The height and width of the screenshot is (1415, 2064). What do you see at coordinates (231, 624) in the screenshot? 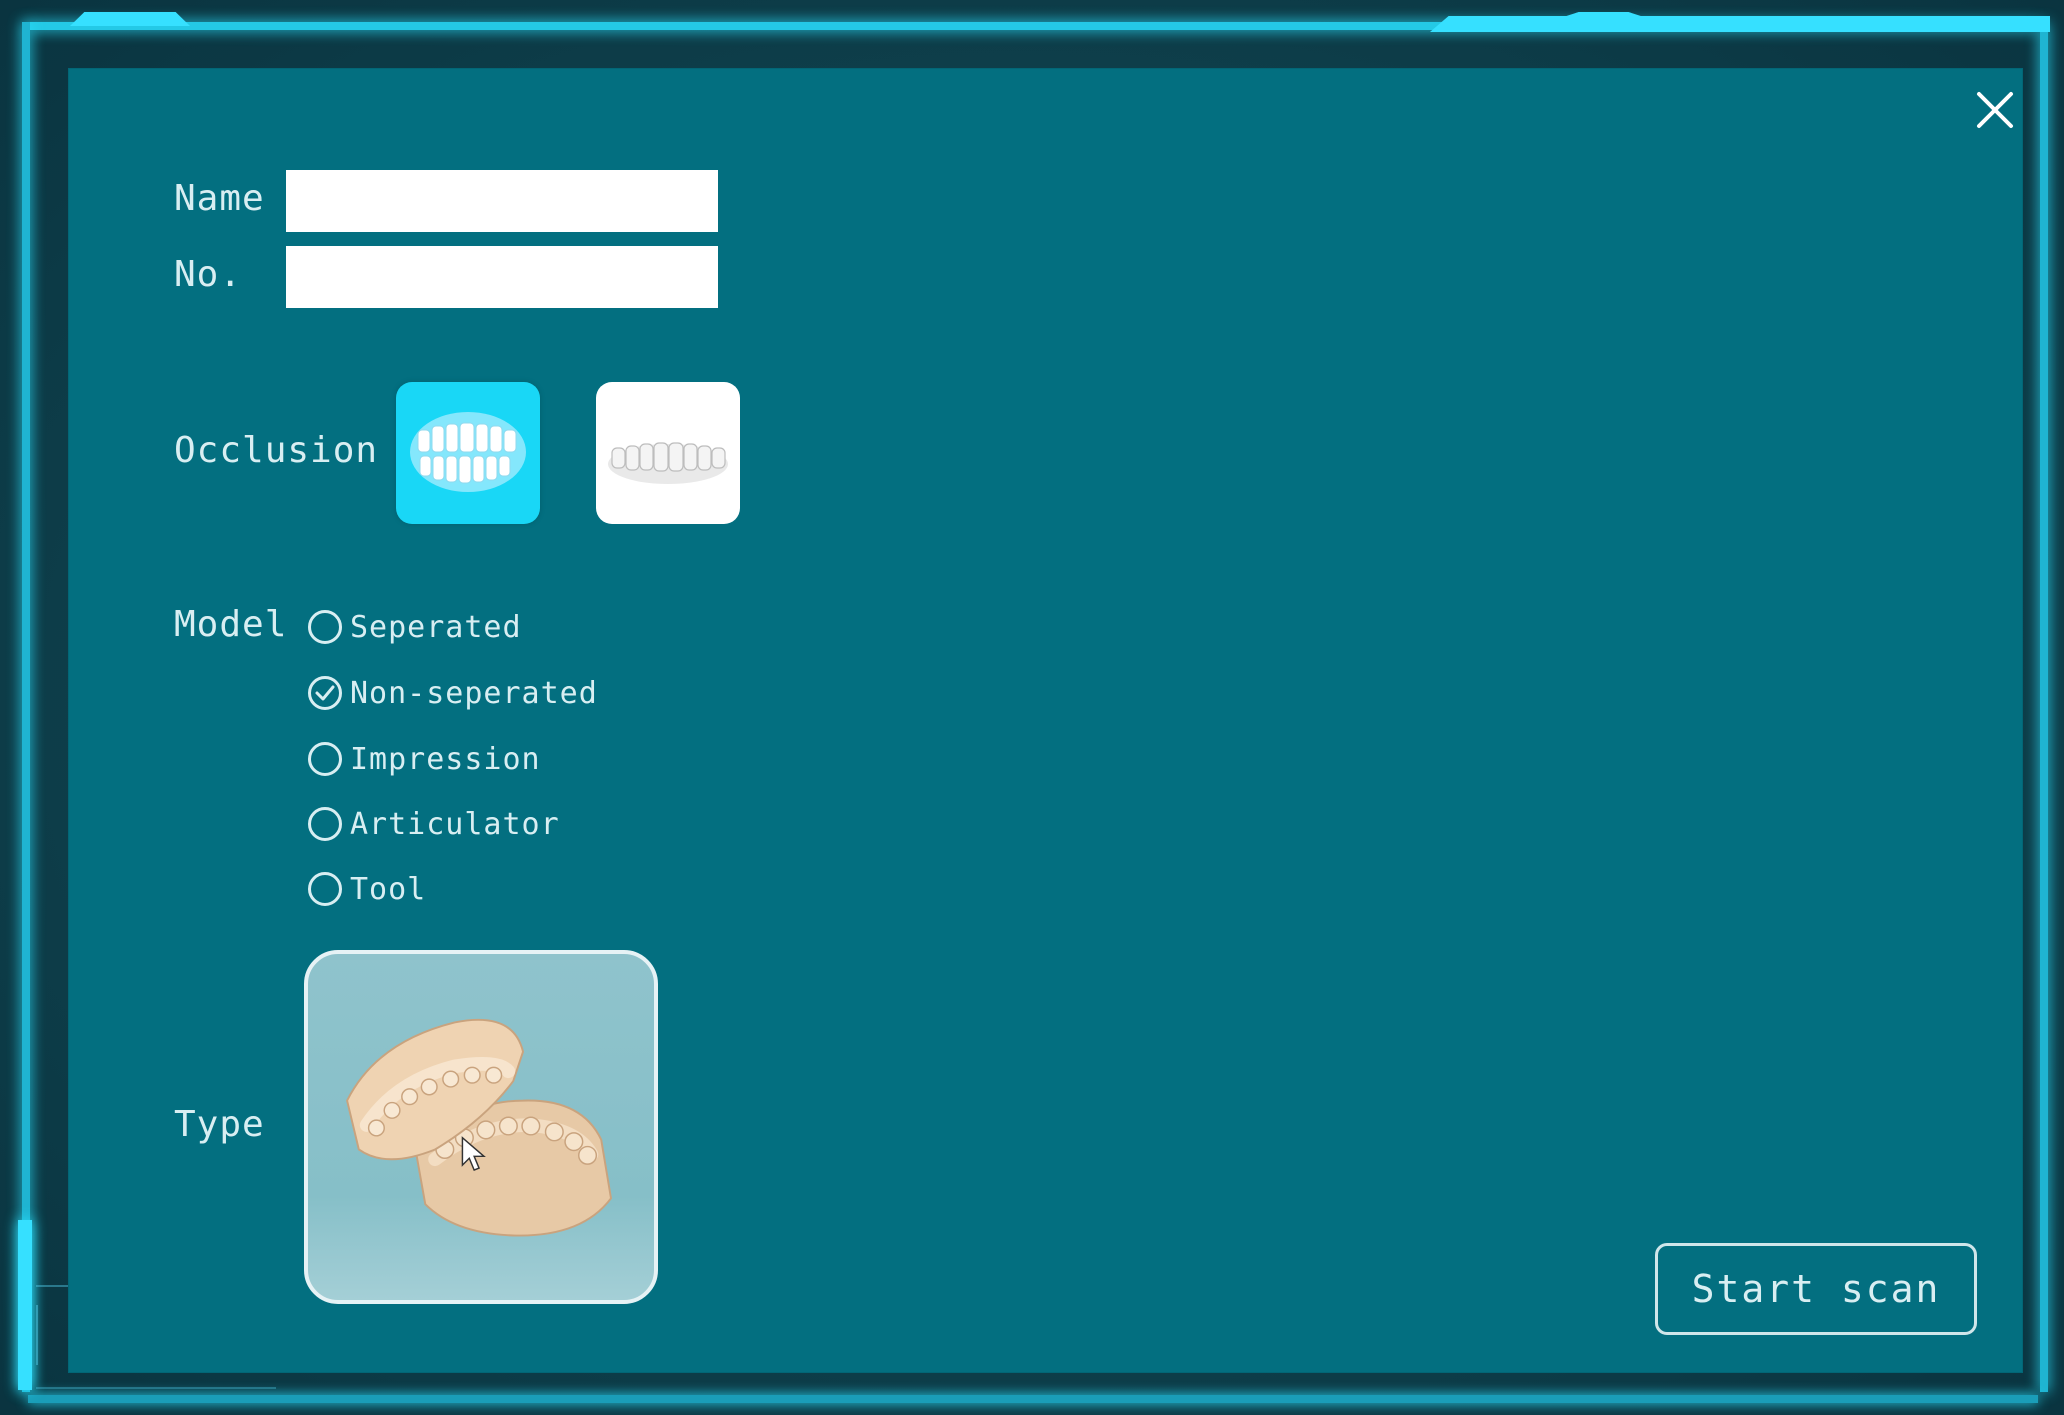
I see `model-label: Model` at bounding box center [231, 624].